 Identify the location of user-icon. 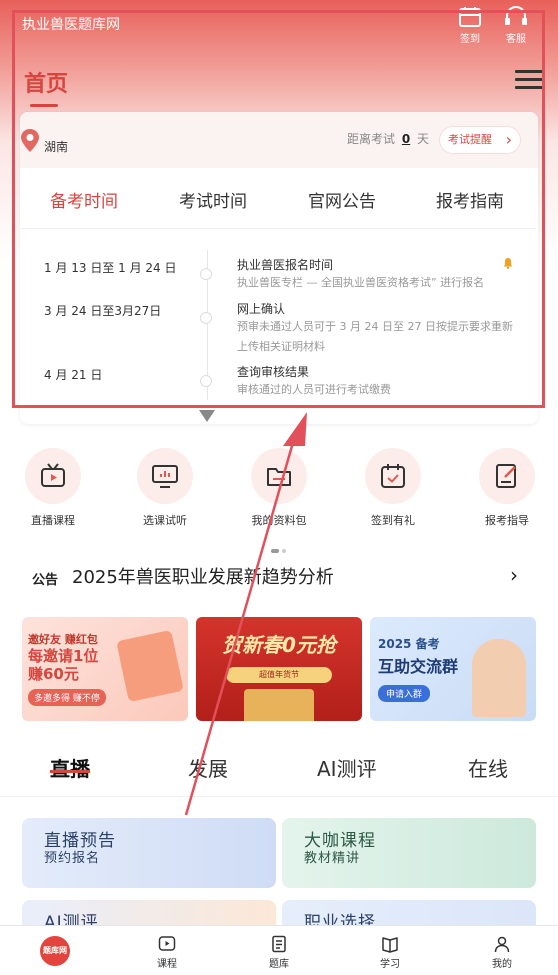
(502, 944).